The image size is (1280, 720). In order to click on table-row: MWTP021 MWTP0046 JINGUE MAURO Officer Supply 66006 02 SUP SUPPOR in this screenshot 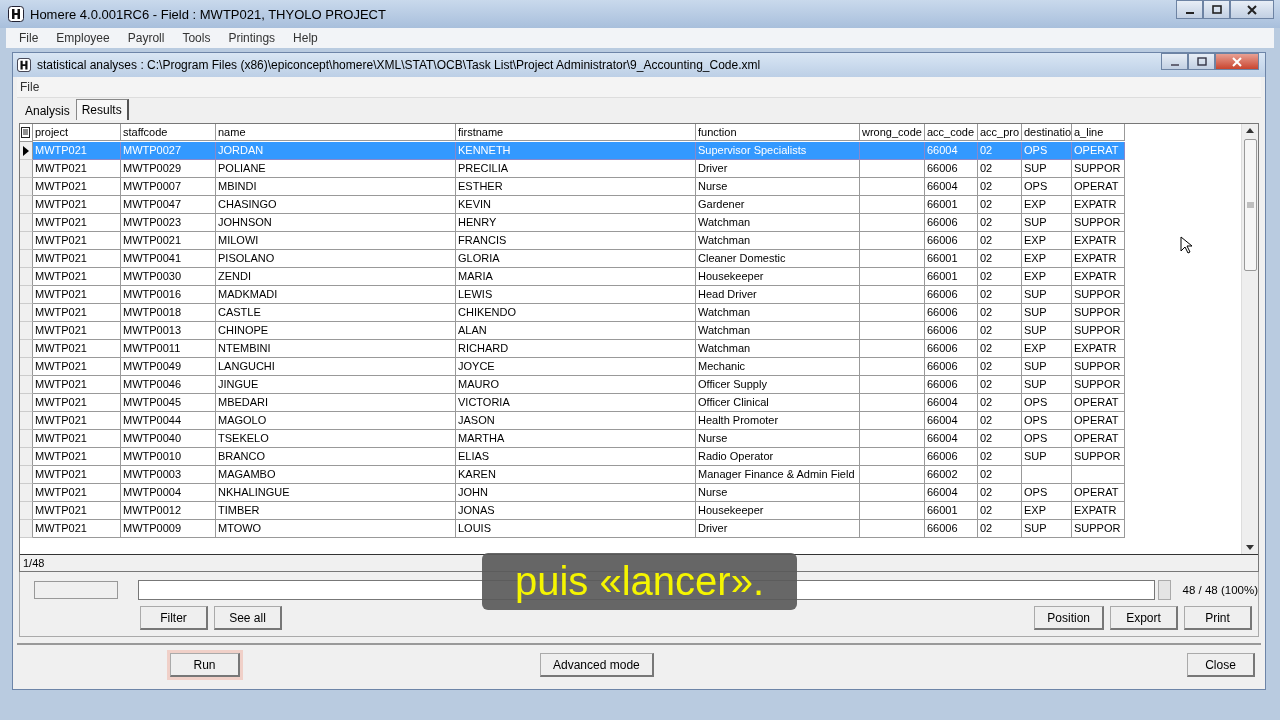, I will do `click(630, 385)`.